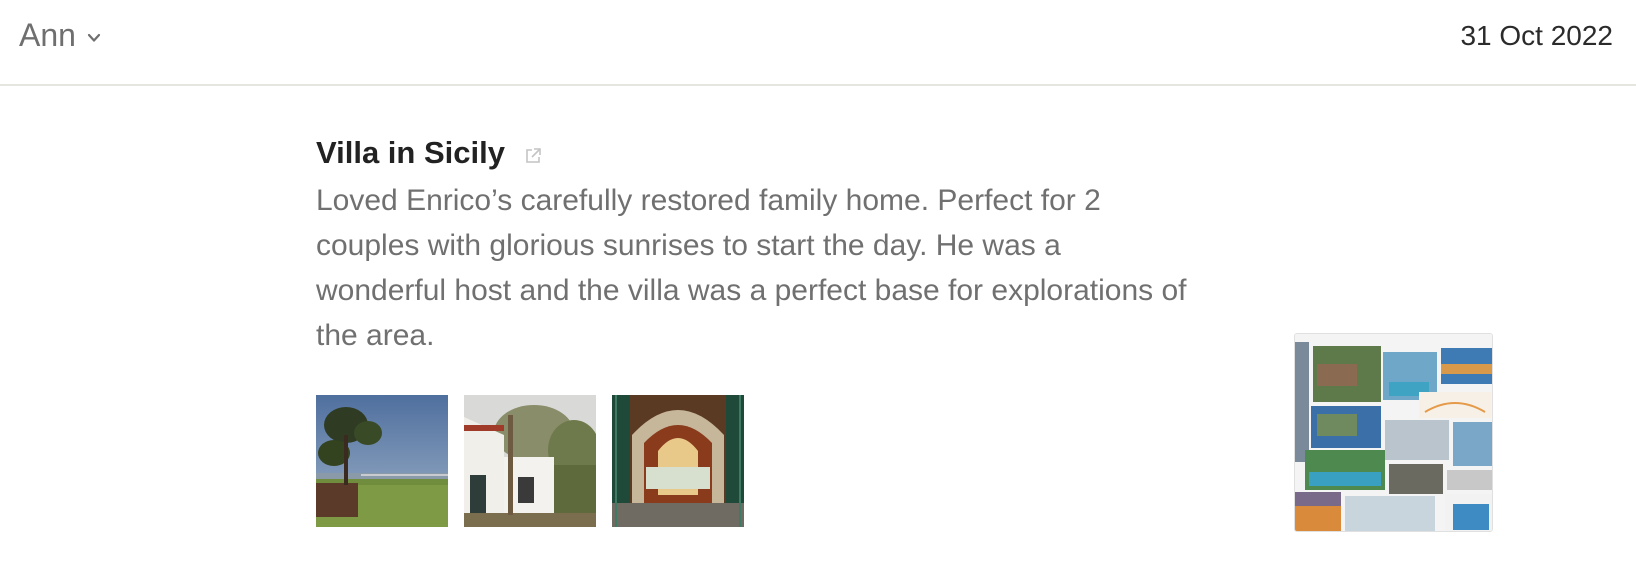 The width and height of the screenshot is (1636, 562). I want to click on user-menu-dropdown: Ann, so click(60, 35).